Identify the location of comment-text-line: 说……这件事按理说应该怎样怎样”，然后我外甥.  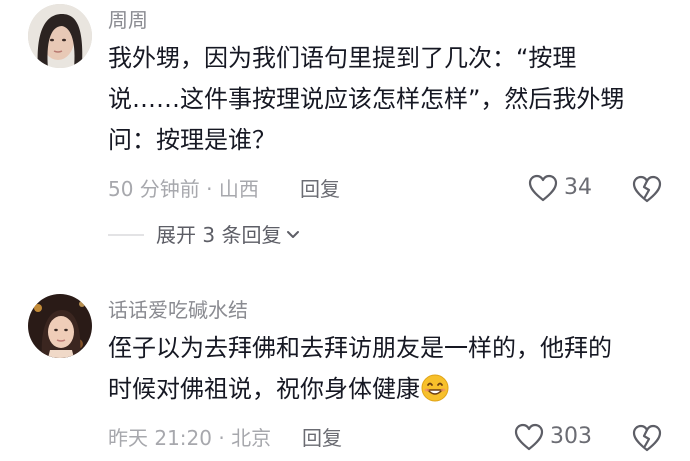
(366, 99).